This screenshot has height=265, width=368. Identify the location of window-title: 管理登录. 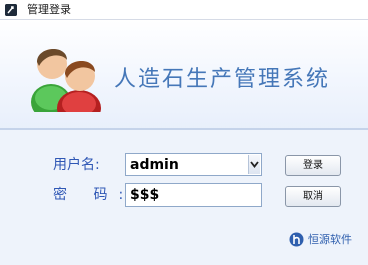
(49, 9).